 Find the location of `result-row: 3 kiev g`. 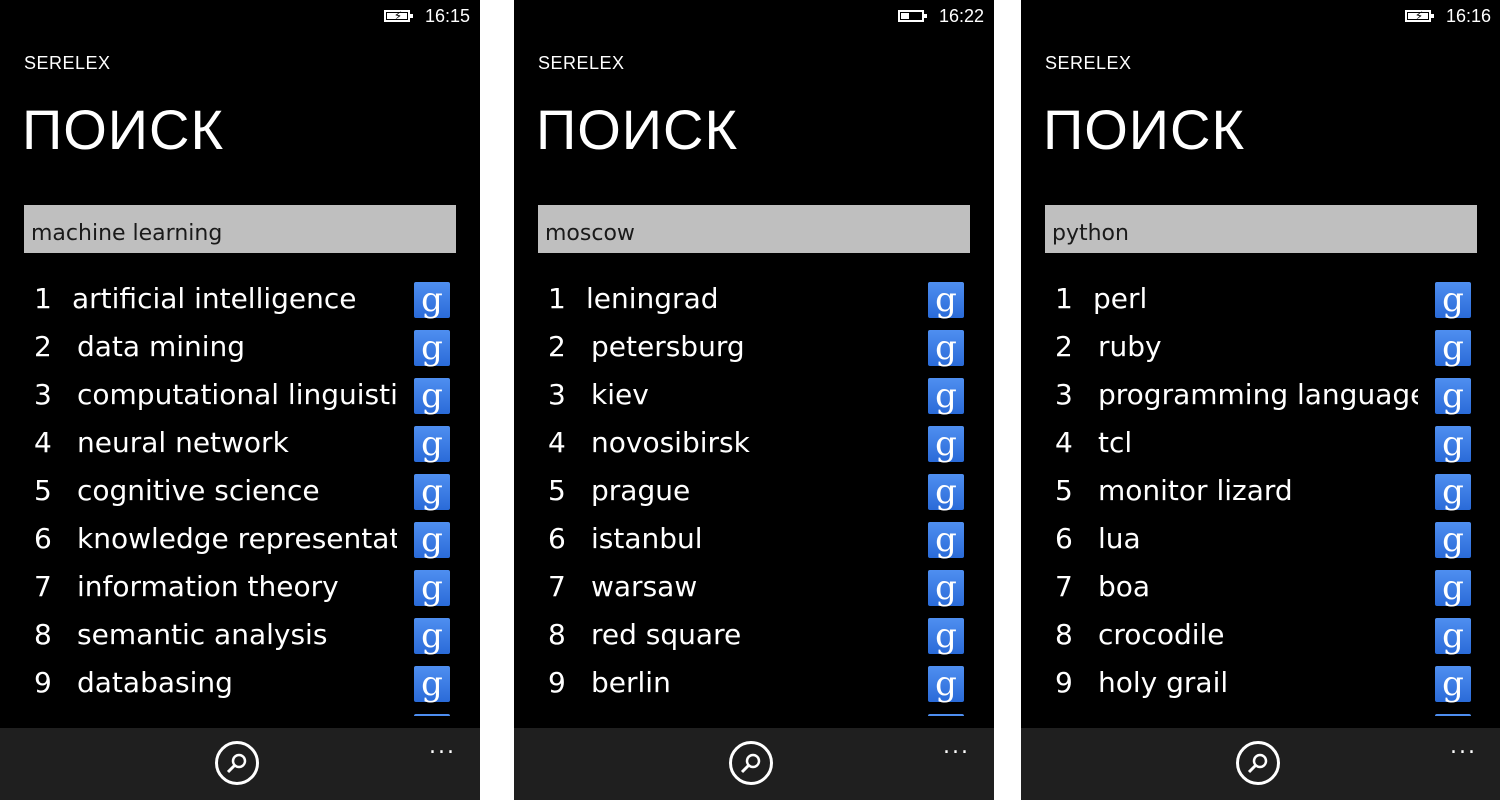

result-row: 3 kiev g is located at coordinates (754, 398).